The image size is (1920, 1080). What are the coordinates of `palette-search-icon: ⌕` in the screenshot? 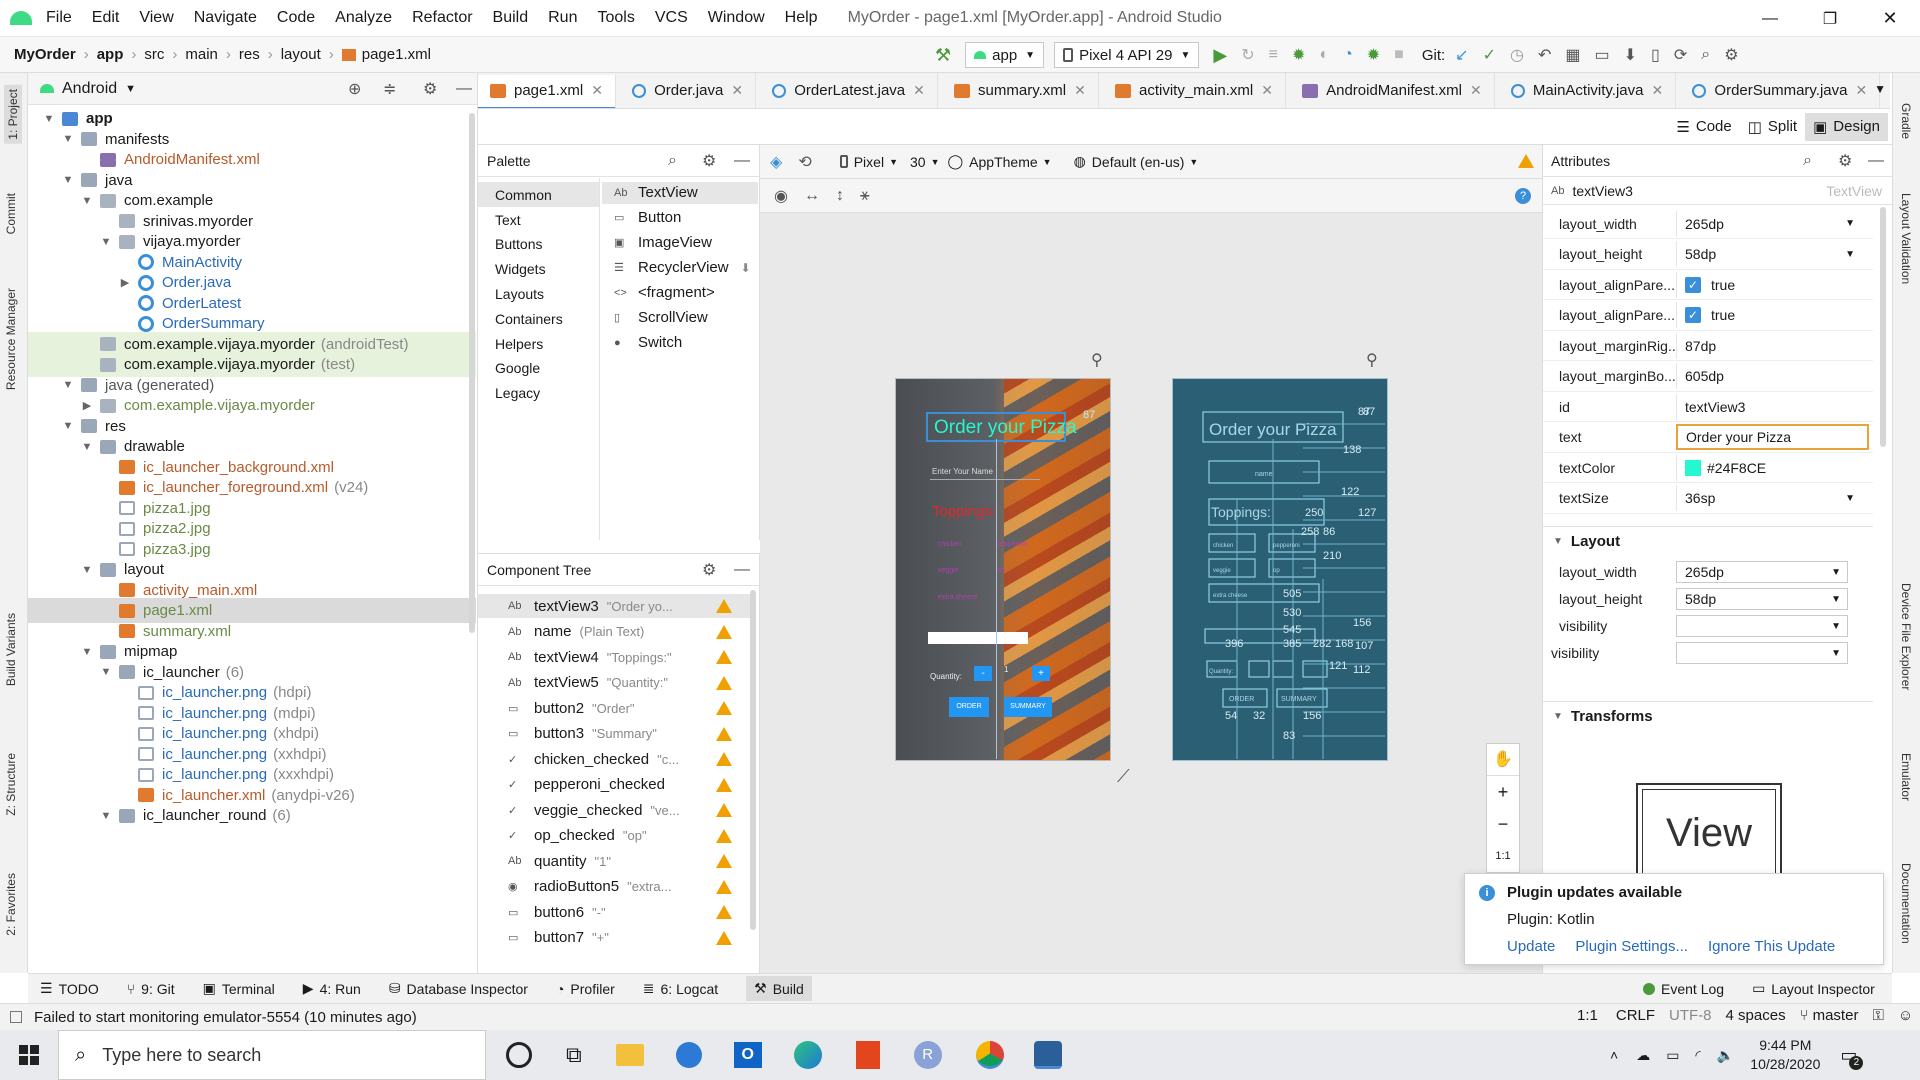 It's located at (672, 161).